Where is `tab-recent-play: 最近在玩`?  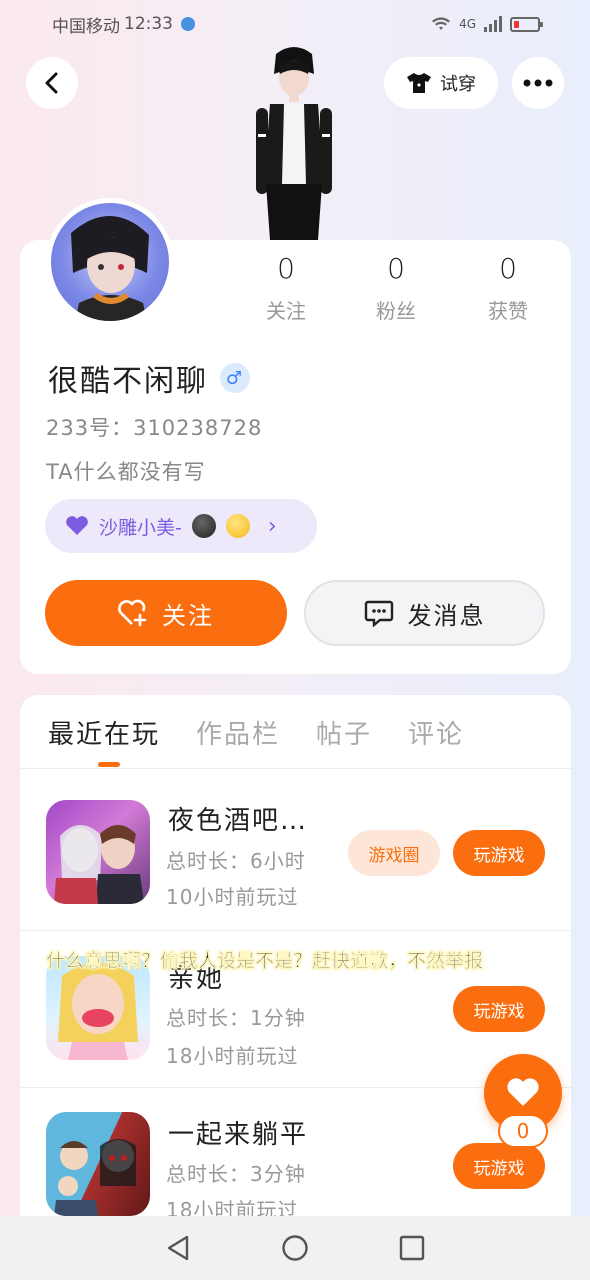 tab-recent-play: 最近在玩 is located at coordinates (104, 732).